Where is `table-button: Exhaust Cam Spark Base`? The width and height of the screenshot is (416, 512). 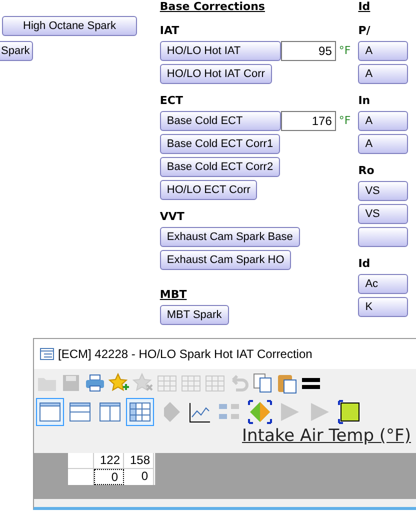
table-button: Exhaust Cam Spark Base is located at coordinates (230, 237).